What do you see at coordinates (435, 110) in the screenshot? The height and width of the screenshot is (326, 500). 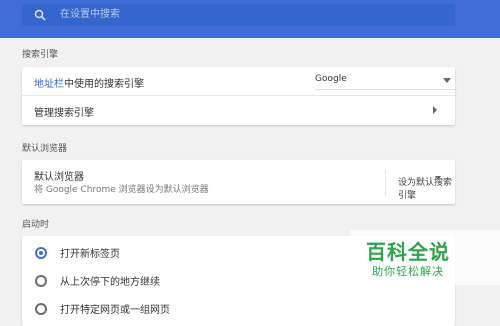 I see `chevron-right-icon` at bounding box center [435, 110].